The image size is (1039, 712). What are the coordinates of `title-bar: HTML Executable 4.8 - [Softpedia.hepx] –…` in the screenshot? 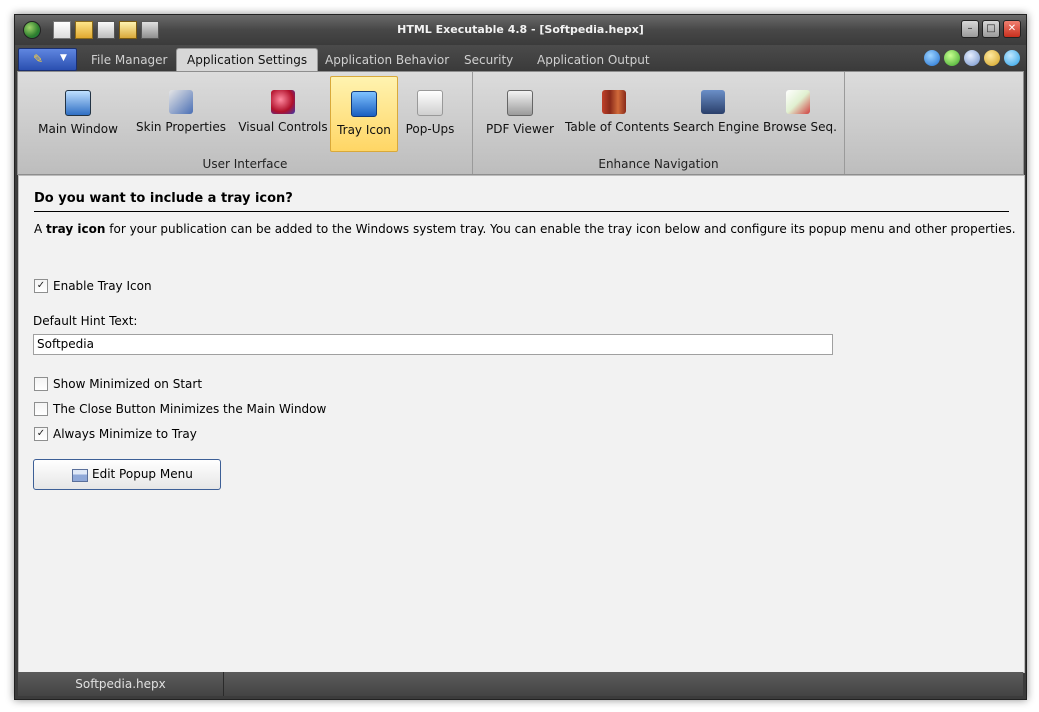 It's located at (520, 30).